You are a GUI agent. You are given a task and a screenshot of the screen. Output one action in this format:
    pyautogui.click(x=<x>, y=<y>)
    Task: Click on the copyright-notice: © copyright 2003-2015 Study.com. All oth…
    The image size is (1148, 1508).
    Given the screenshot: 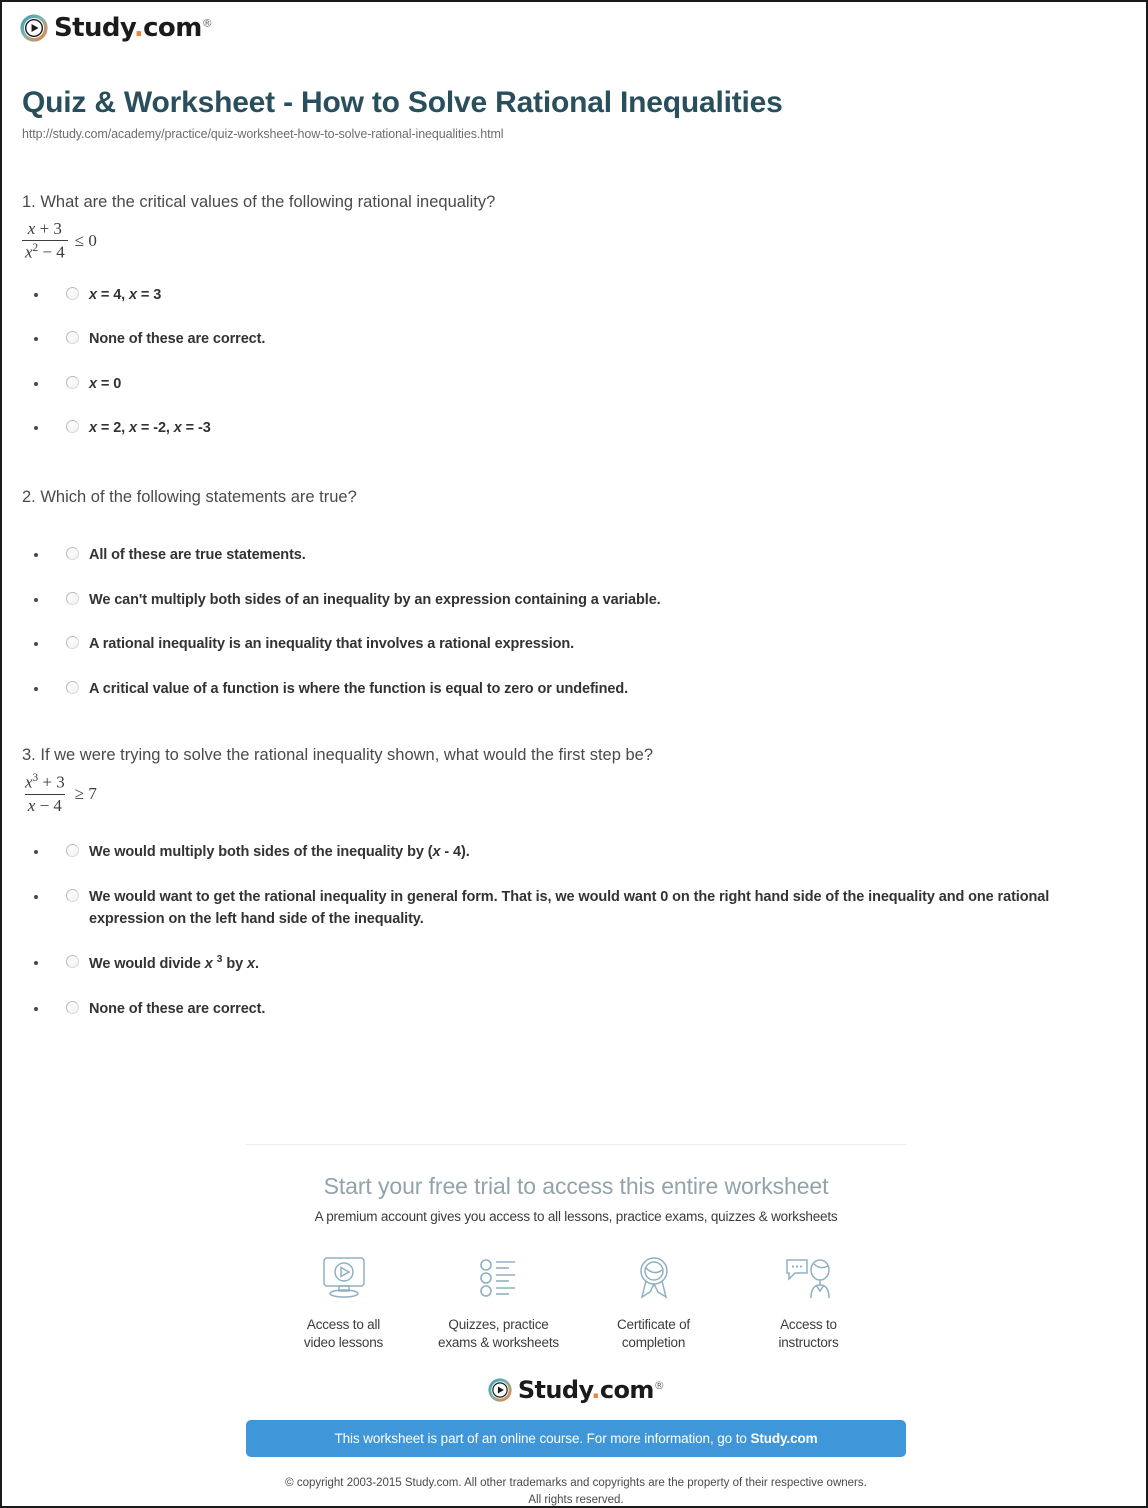 What is the action you would take?
    pyautogui.click(x=576, y=1491)
    